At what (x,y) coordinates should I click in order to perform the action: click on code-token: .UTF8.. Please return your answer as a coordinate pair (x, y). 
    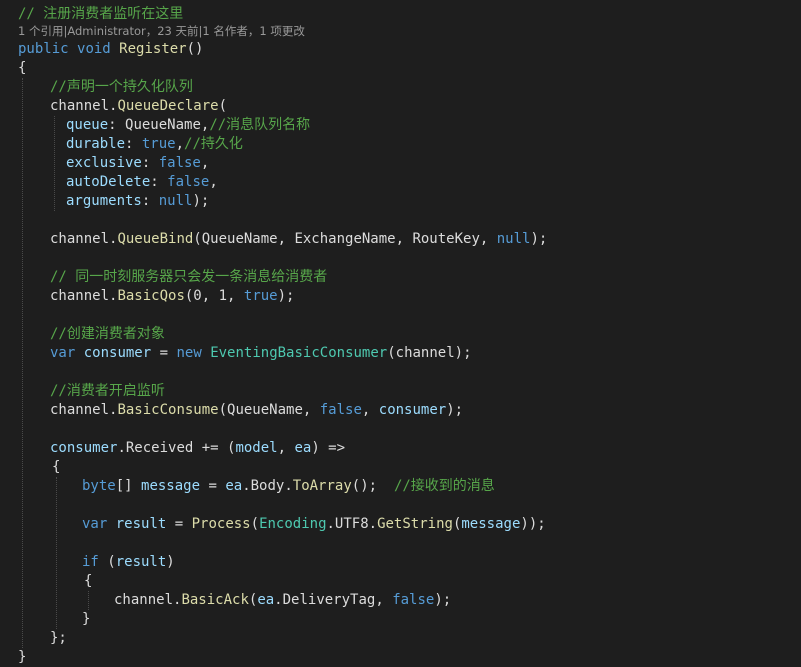
    Looking at the image, I should click on (352, 524).